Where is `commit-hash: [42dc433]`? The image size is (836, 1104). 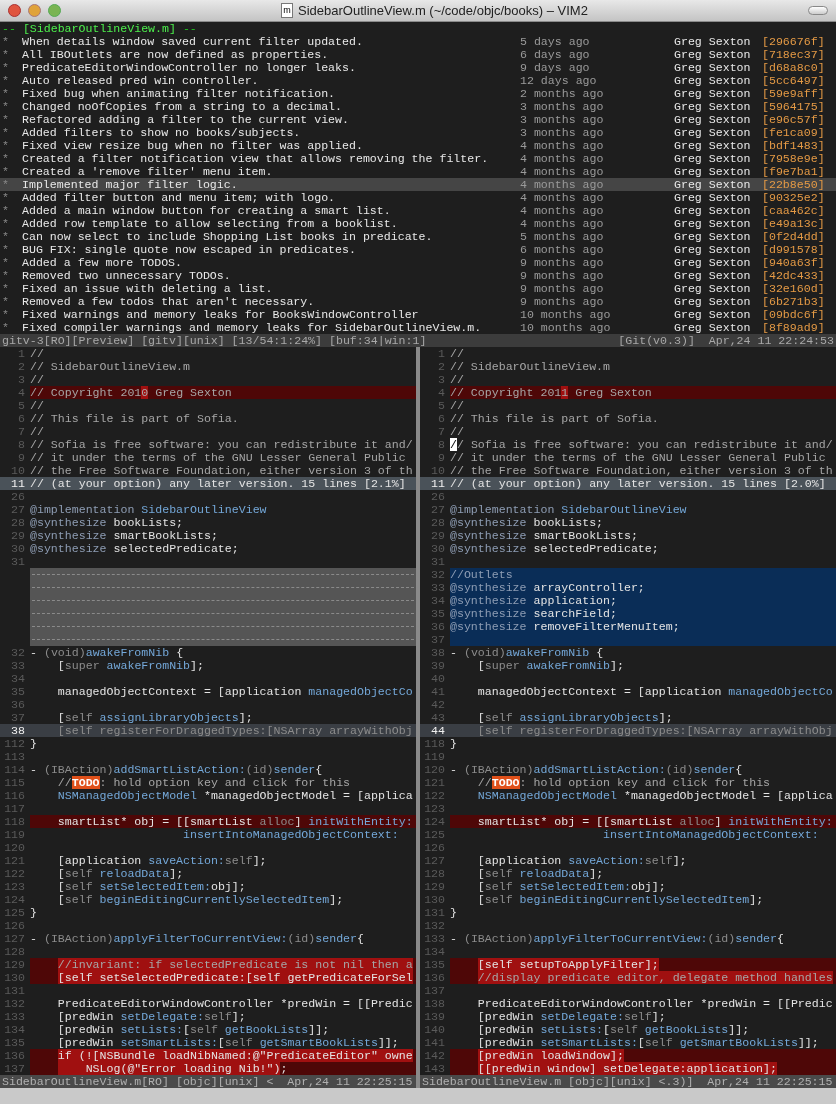
commit-hash: [42dc433] is located at coordinates (794, 275).